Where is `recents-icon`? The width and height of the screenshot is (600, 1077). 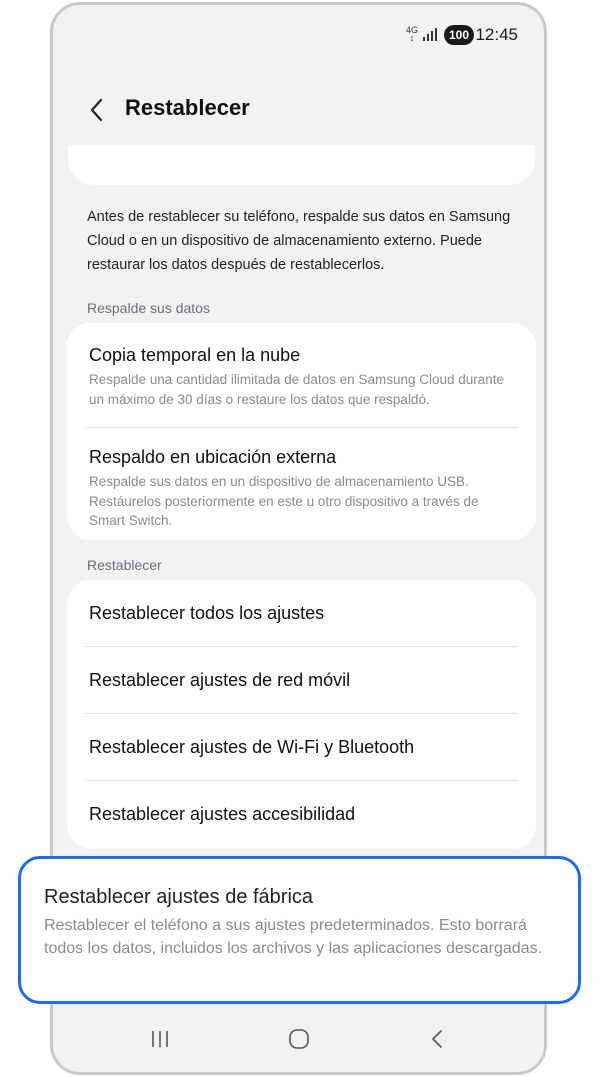 recents-icon is located at coordinates (160, 1039).